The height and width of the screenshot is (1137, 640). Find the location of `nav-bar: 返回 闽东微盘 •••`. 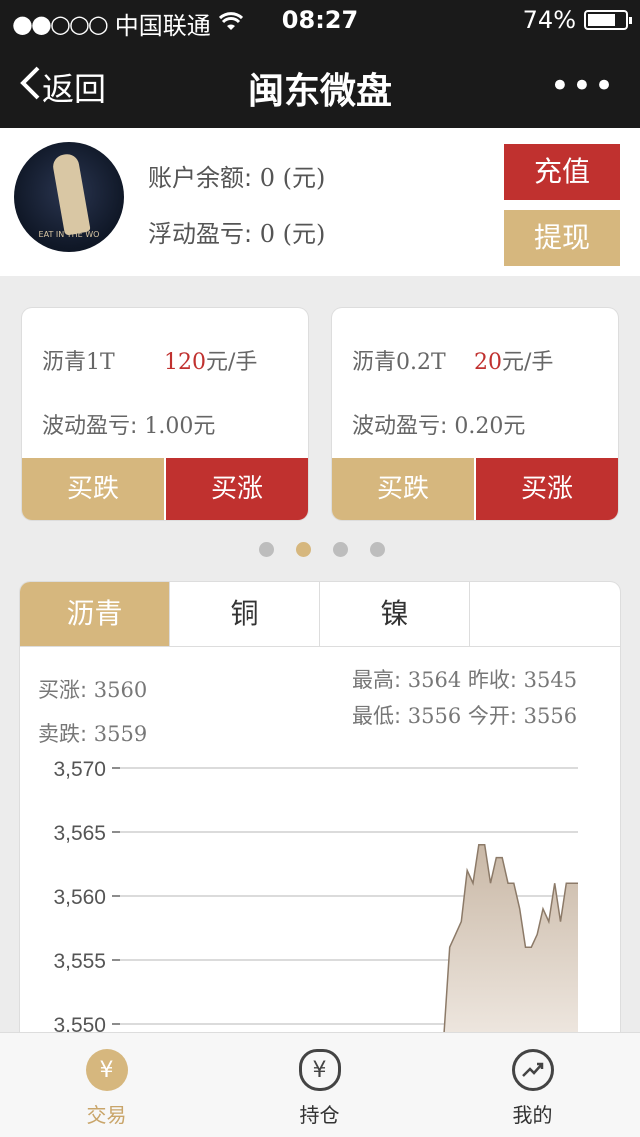

nav-bar: 返回 闽东微盘 ••• is located at coordinates (320, 84).